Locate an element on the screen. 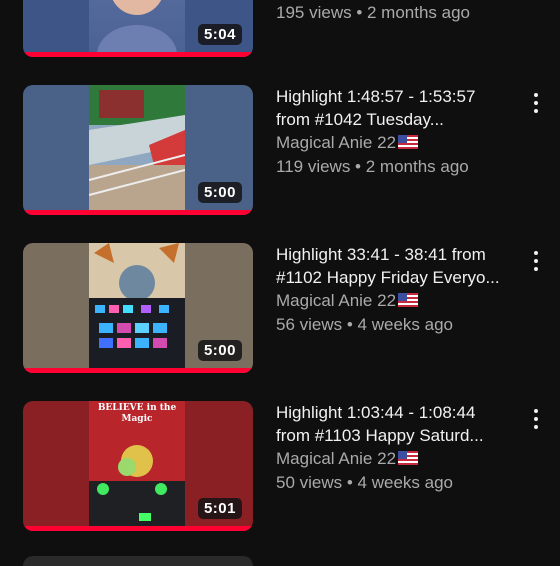 This screenshot has width=560, height=566. video-thumbnail: 5:04 is located at coordinates (138, 28).